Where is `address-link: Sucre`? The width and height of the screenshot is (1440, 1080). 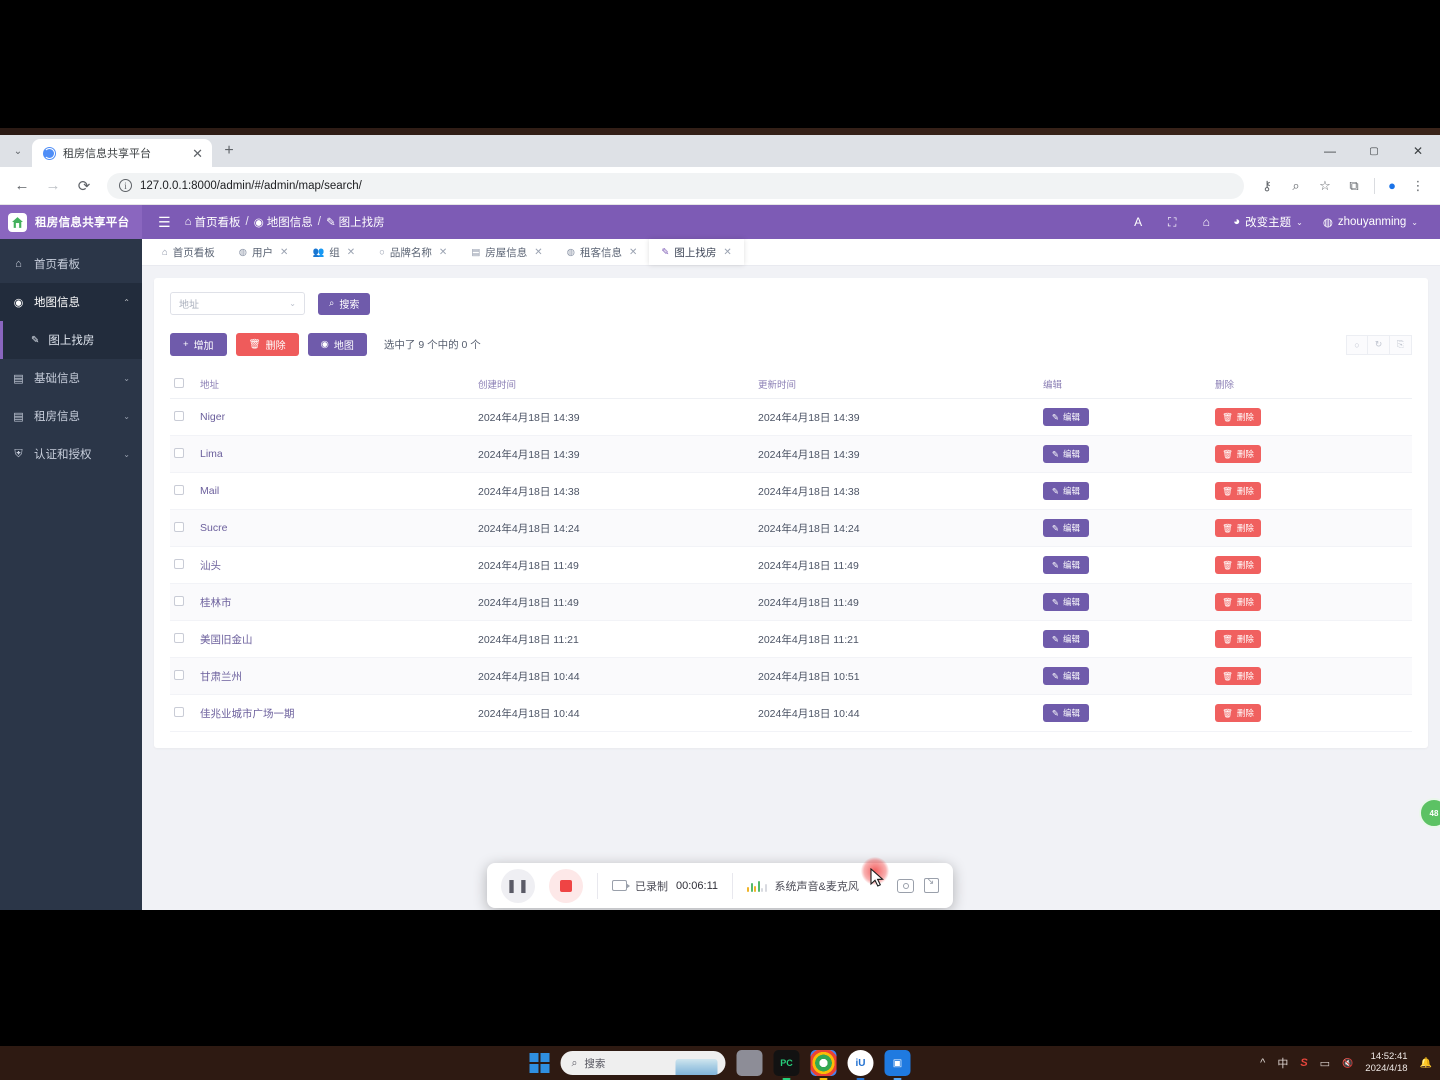 address-link: Sucre is located at coordinates (213, 528).